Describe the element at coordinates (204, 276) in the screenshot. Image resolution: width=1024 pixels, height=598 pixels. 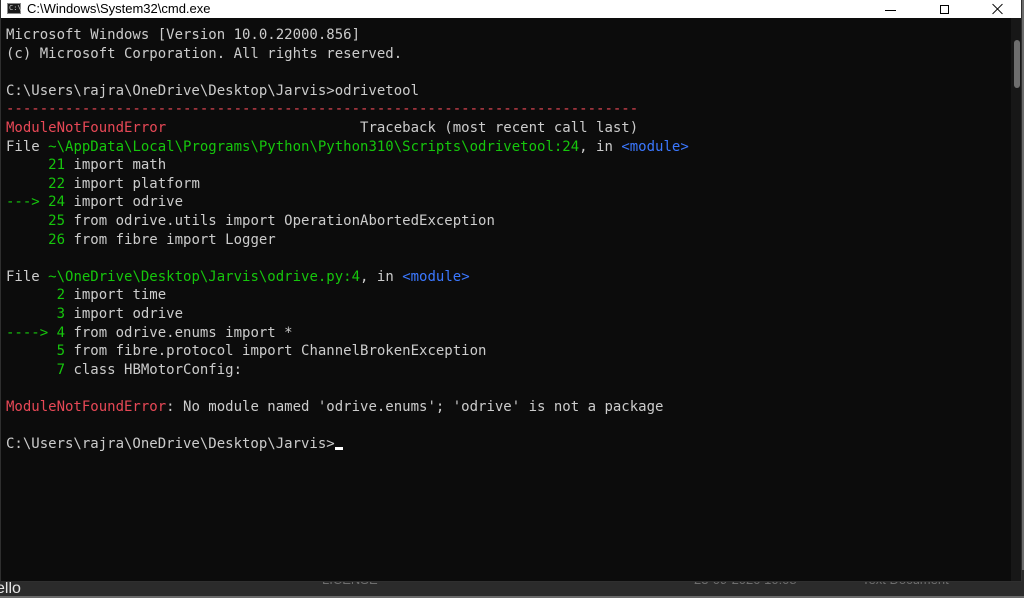
I see `console-text: ~\OneDrive\Desktop\Jarvis\odrive.py:4` at that location.